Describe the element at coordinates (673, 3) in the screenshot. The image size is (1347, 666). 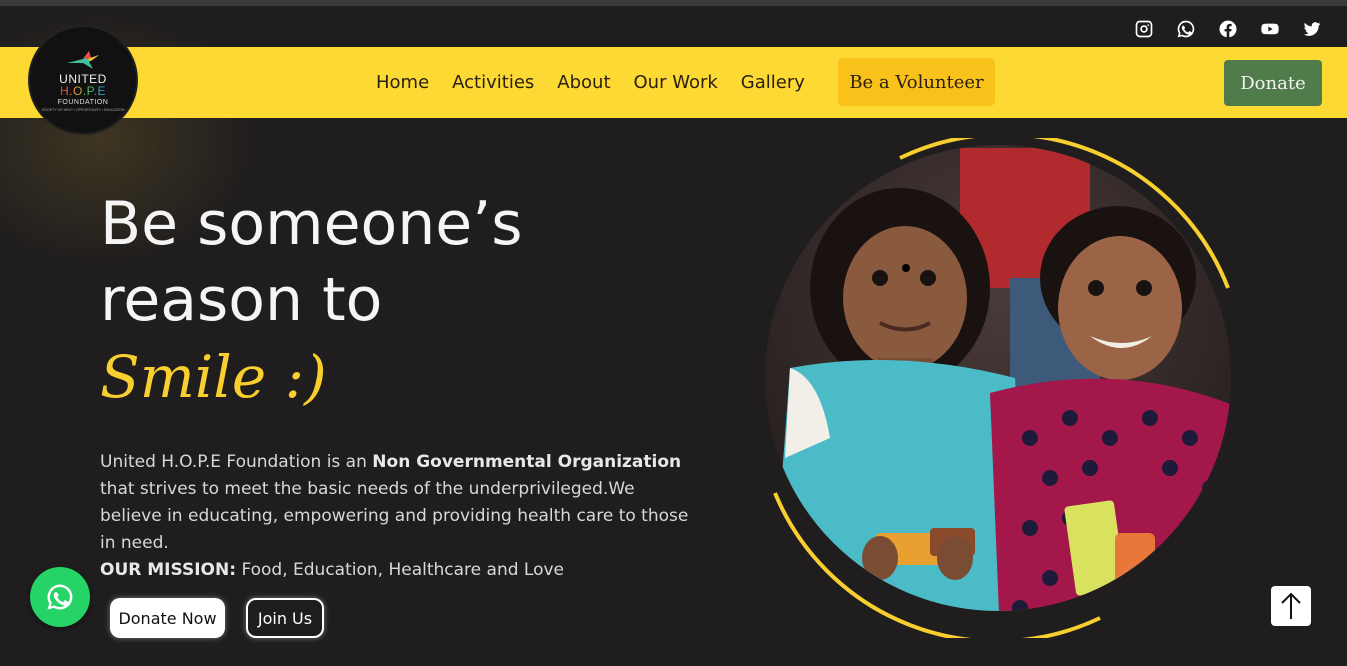
I see `browser-top-line` at that location.